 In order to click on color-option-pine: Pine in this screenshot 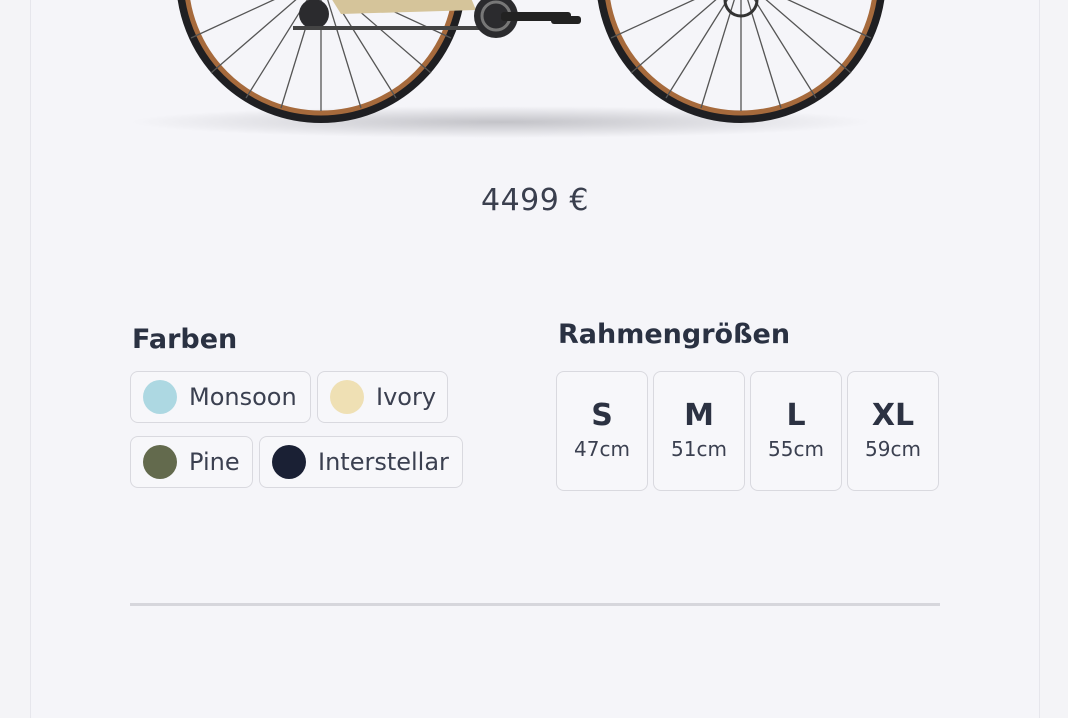, I will do `click(191, 462)`.